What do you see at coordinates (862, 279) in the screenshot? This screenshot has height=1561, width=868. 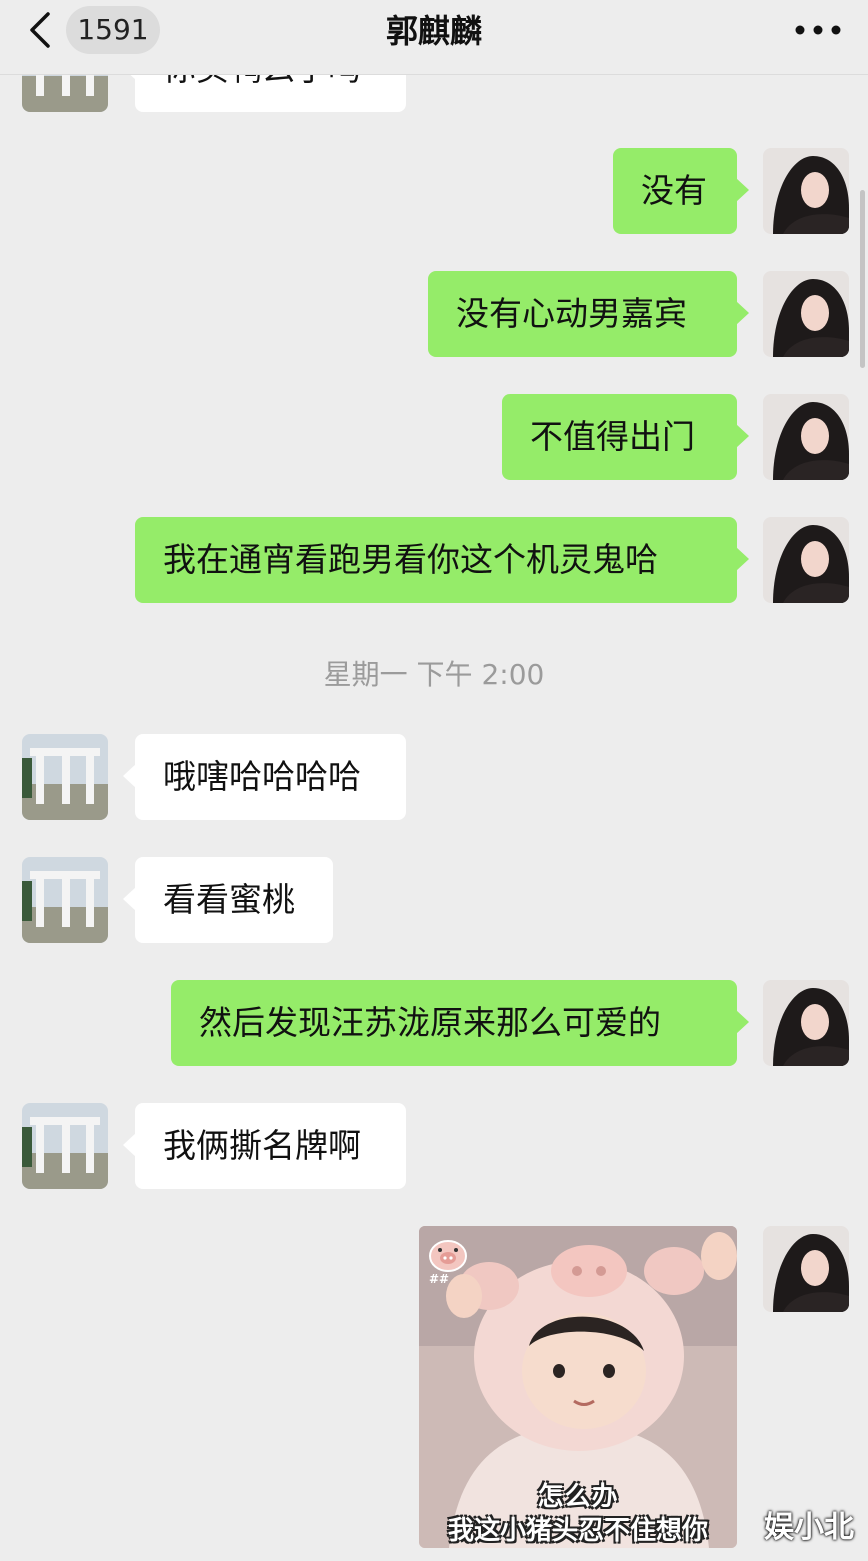 I see `scrollbar` at bounding box center [862, 279].